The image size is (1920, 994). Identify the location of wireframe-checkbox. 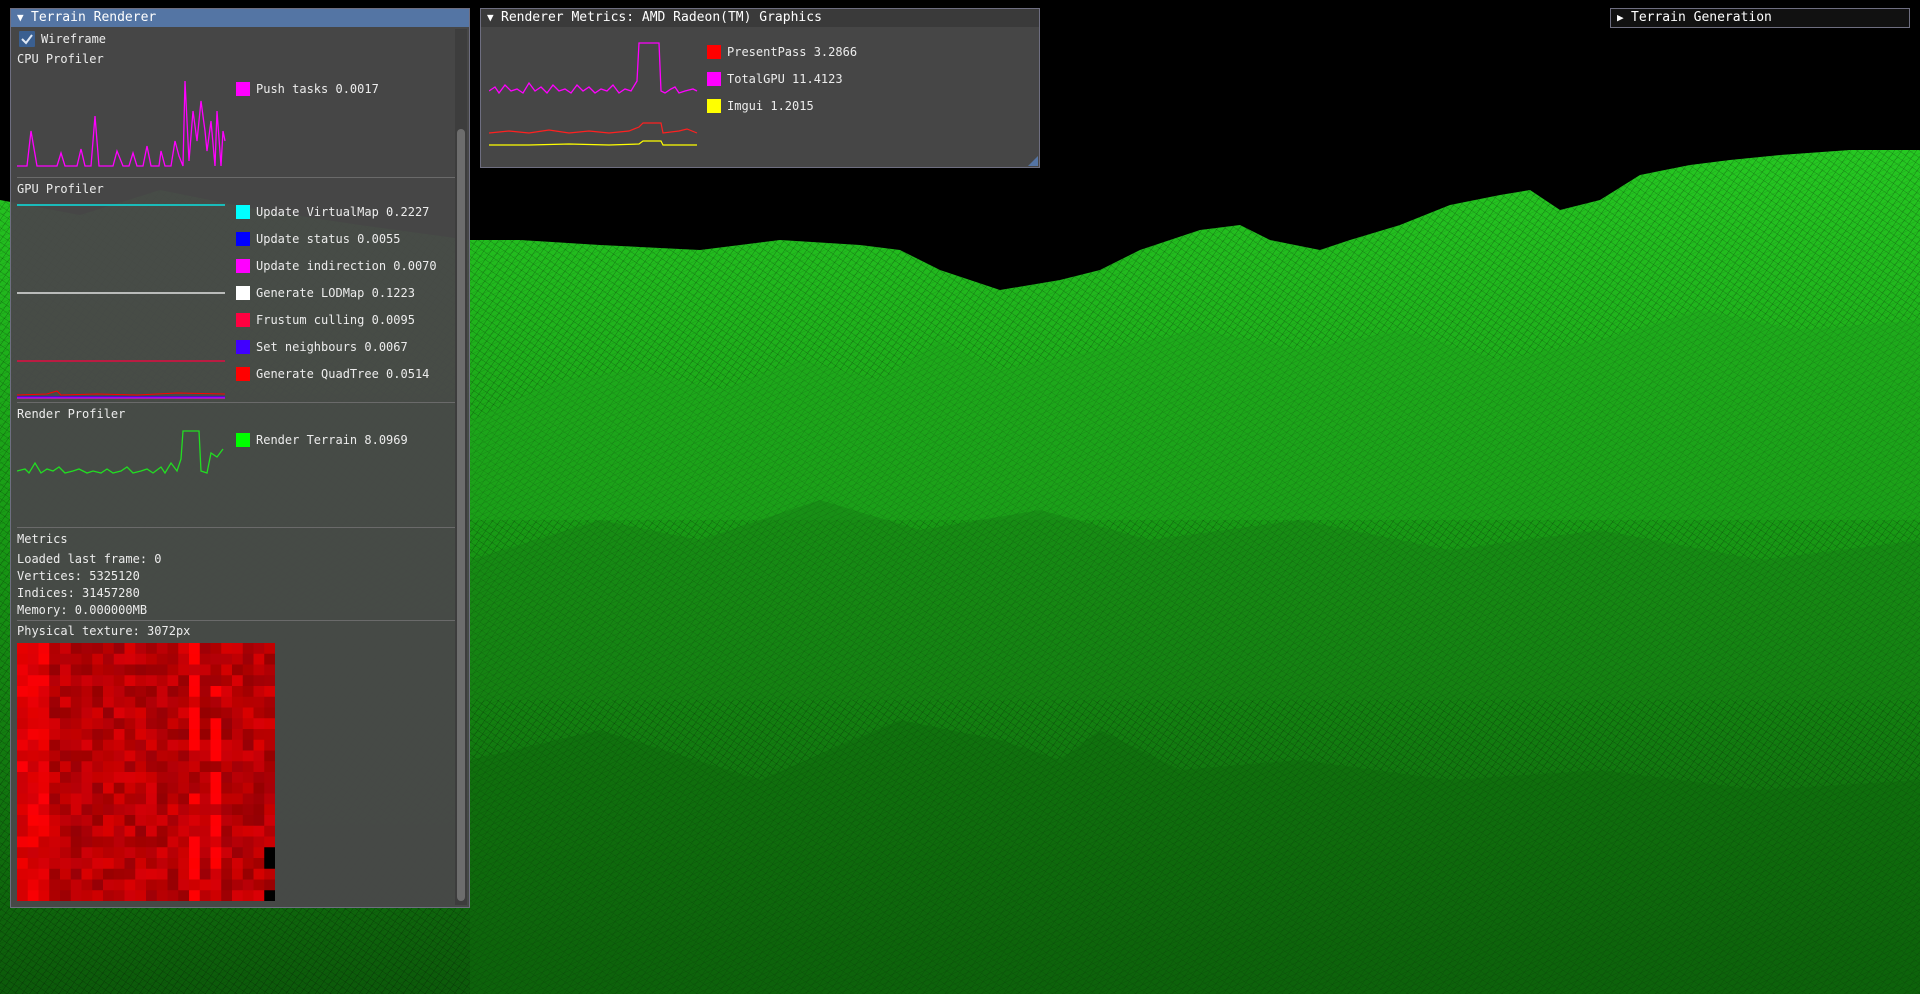
(27, 39).